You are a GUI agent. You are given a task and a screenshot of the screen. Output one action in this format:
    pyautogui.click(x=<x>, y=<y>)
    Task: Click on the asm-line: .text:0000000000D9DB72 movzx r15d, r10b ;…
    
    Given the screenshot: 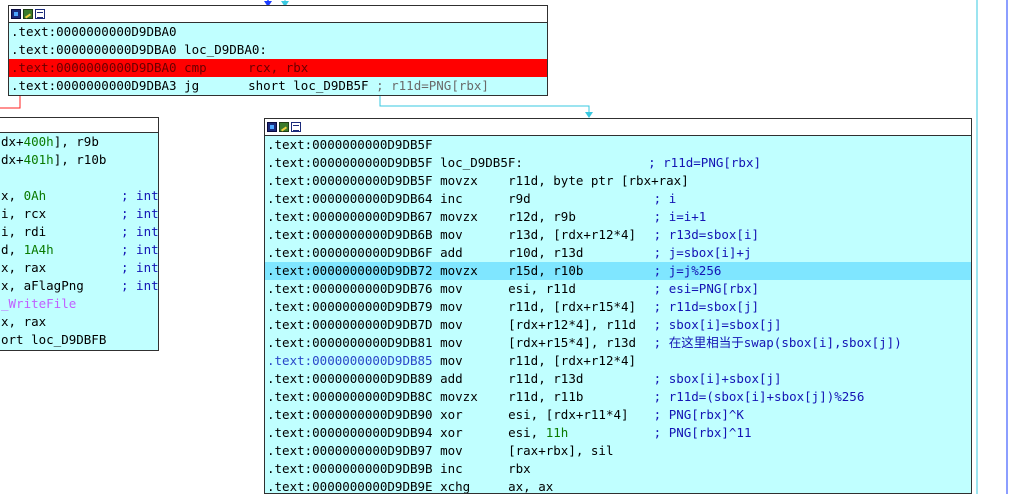 What is the action you would take?
    pyautogui.click(x=618, y=271)
    